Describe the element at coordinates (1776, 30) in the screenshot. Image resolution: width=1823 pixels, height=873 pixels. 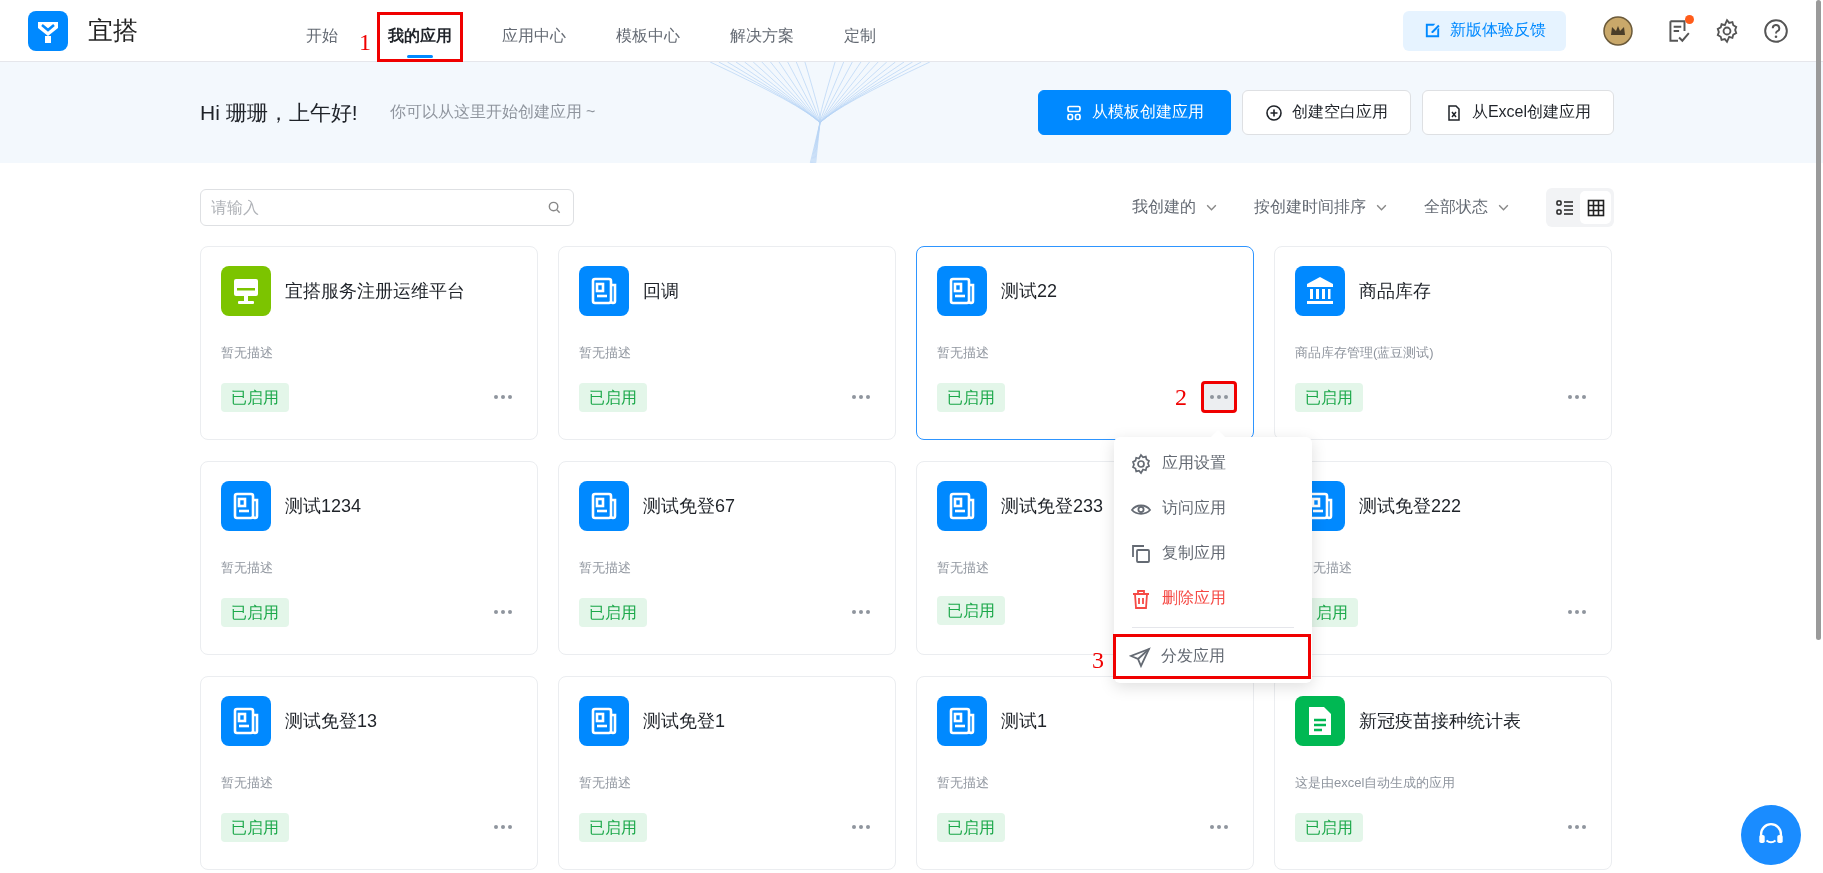
I see `help-icon` at that location.